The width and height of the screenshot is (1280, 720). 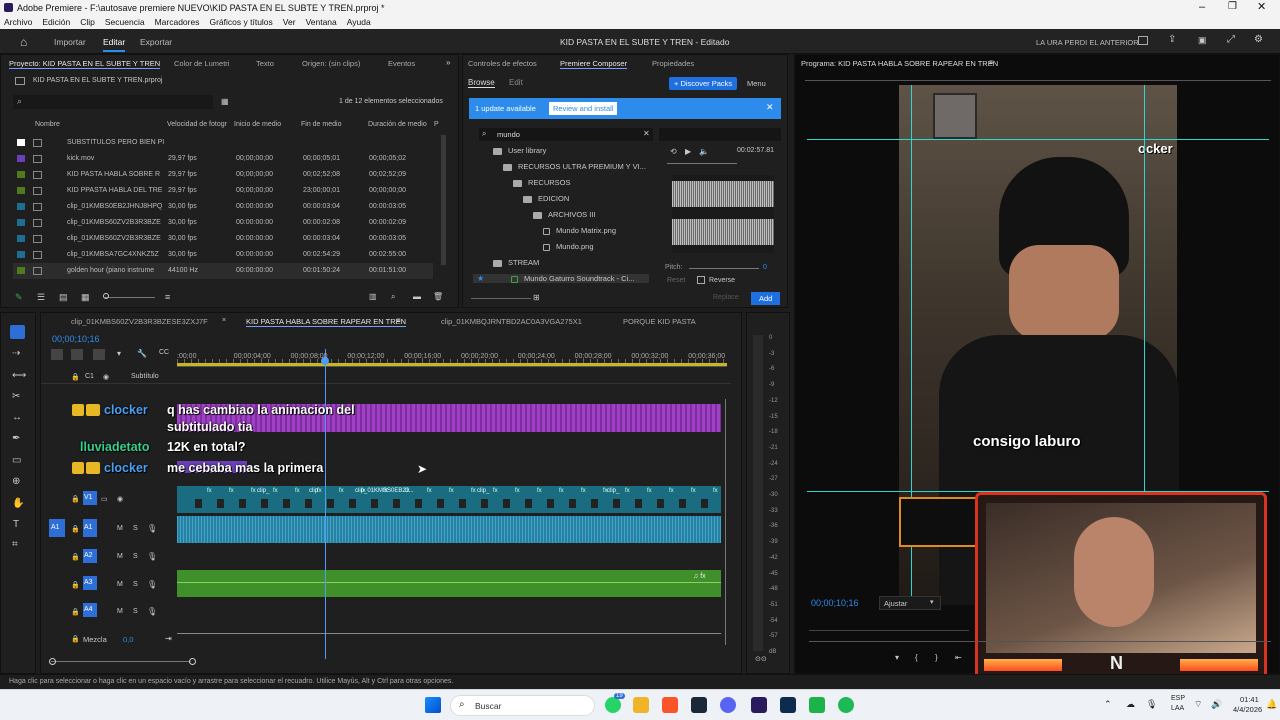 I want to click on wifi-icon: ⌔, so click(x=1198, y=704).